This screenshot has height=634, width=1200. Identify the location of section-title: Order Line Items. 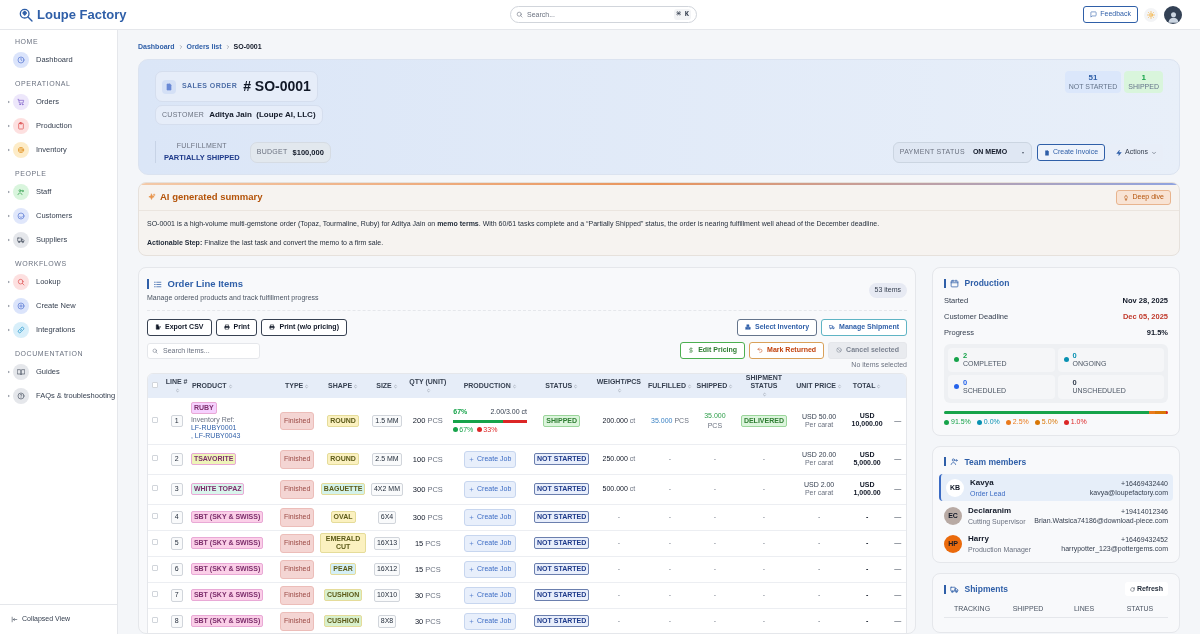
(205, 284).